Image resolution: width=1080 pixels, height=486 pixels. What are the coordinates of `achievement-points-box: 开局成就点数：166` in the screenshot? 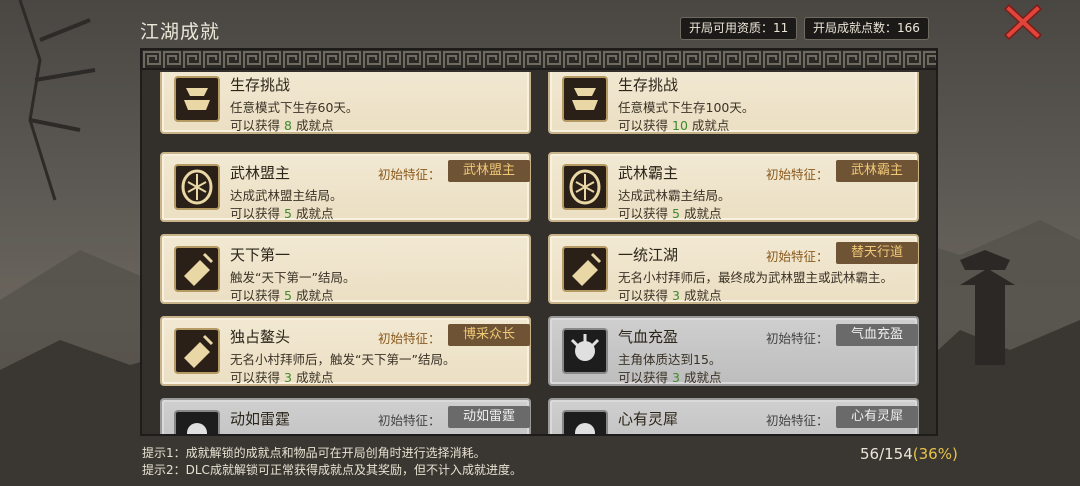 It's located at (866, 28).